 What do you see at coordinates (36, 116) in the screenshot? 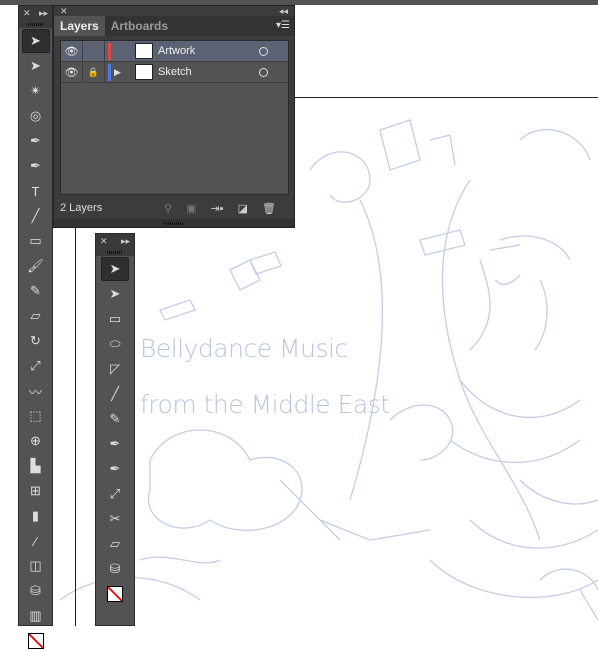
I see `lasso-tool: ◎` at bounding box center [36, 116].